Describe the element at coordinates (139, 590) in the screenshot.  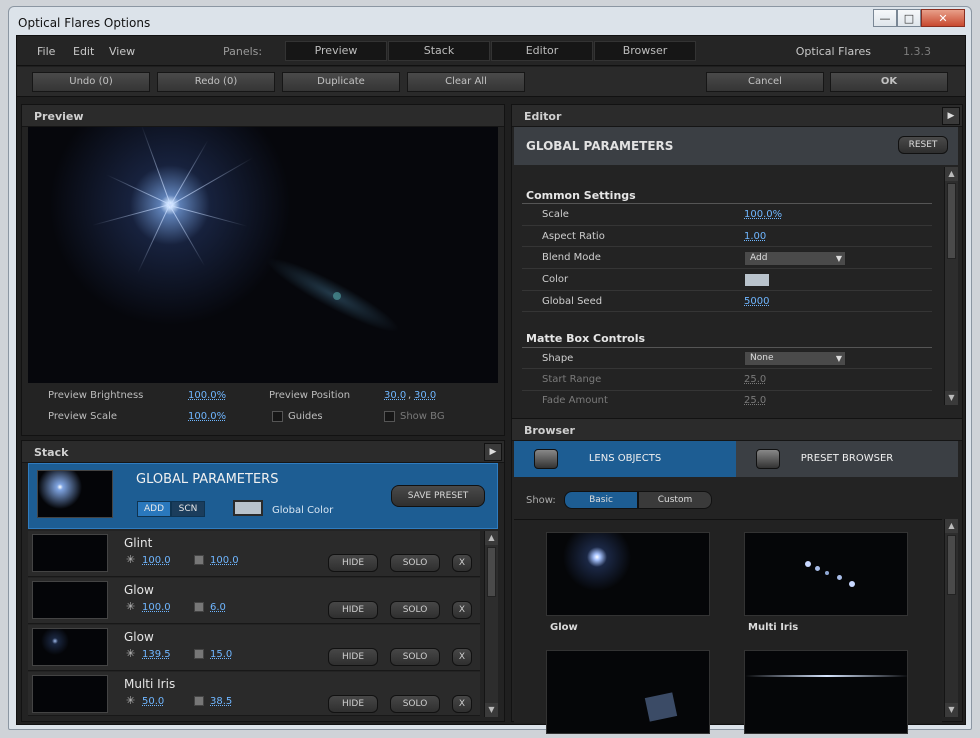
I see `layer-name: Glow` at that location.